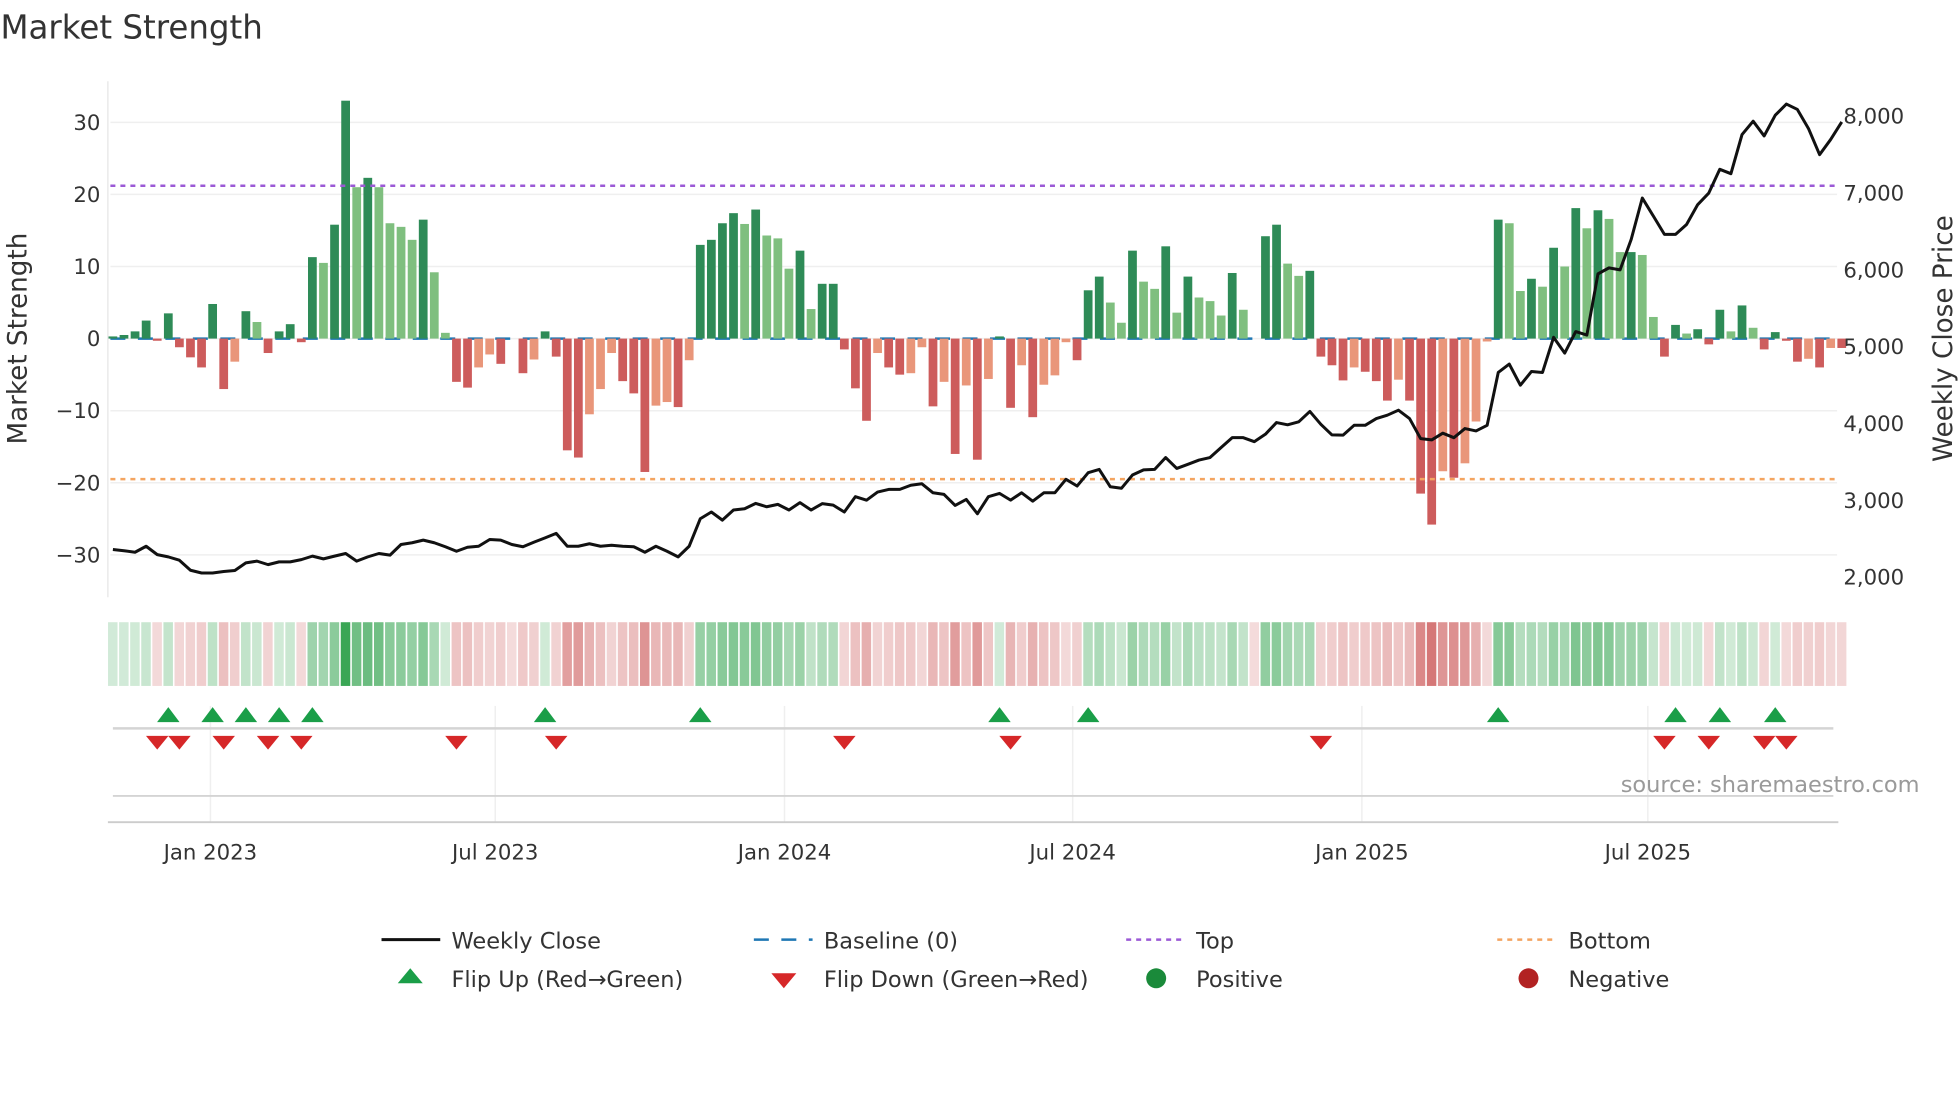 The width and height of the screenshot is (1960, 1102). What do you see at coordinates (86, 195) in the screenshot?
I see `y-tick-label: 20` at bounding box center [86, 195].